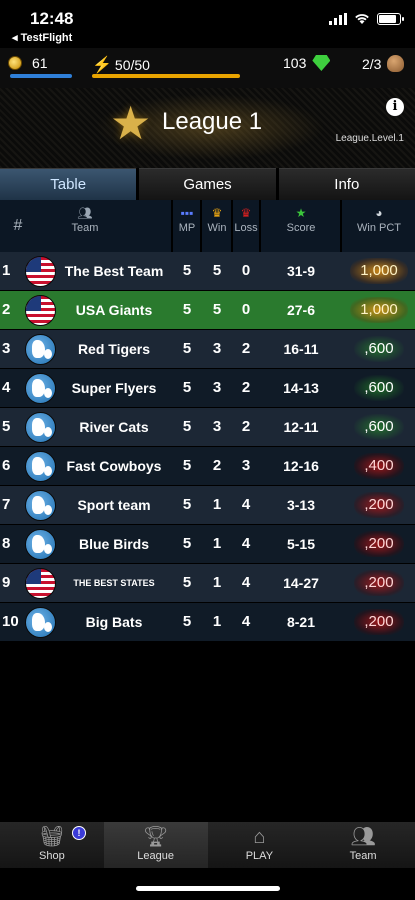  Describe the element at coordinates (6, 582) in the screenshot. I see `rank-cell: 9` at that location.